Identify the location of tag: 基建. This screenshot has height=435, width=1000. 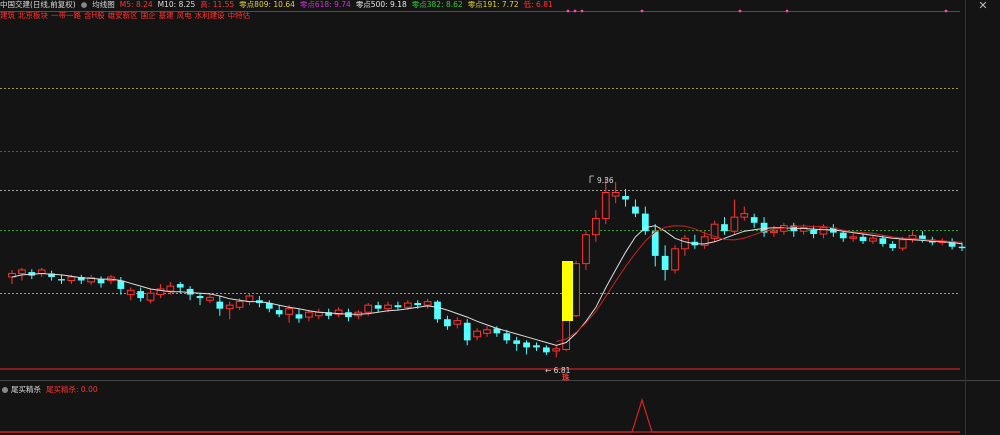
(166, 15).